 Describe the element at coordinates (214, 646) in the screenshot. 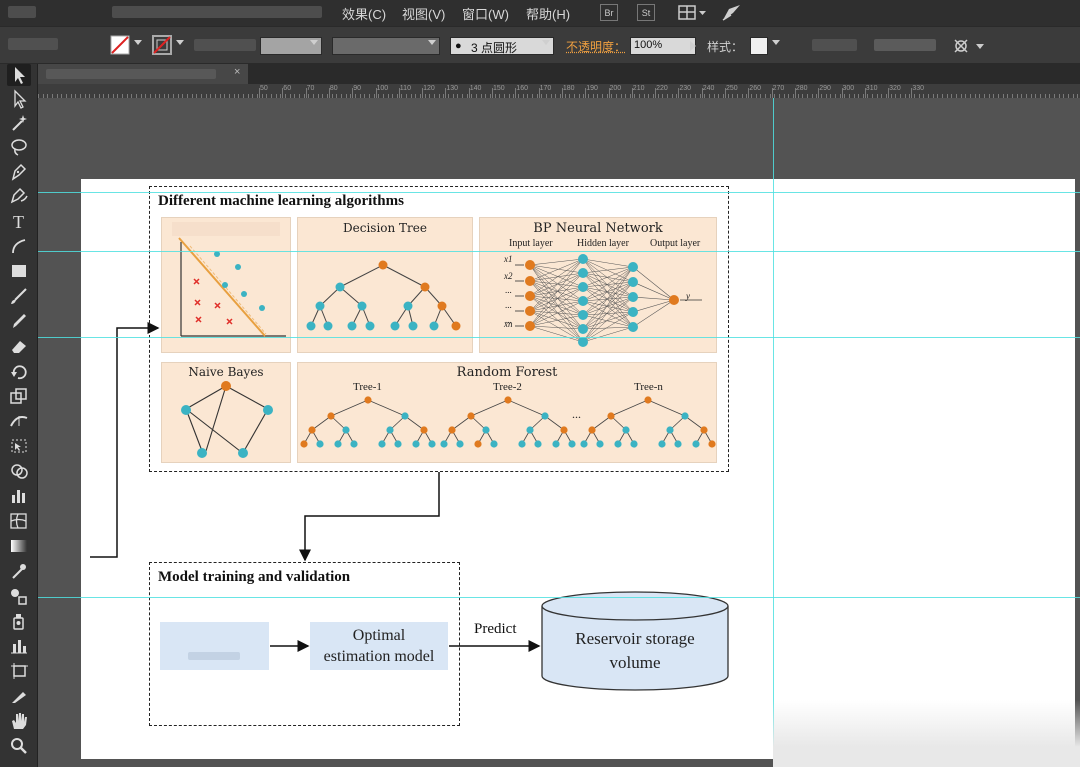

I see `blurred-input-box` at that location.